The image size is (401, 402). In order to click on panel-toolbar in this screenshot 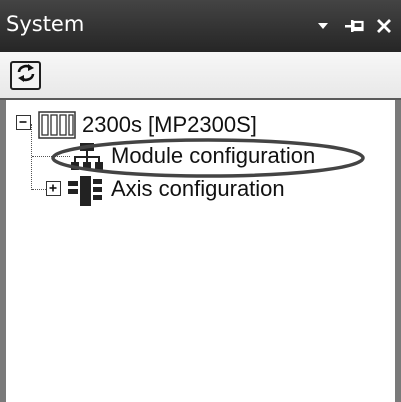, I will do `click(200, 76)`.